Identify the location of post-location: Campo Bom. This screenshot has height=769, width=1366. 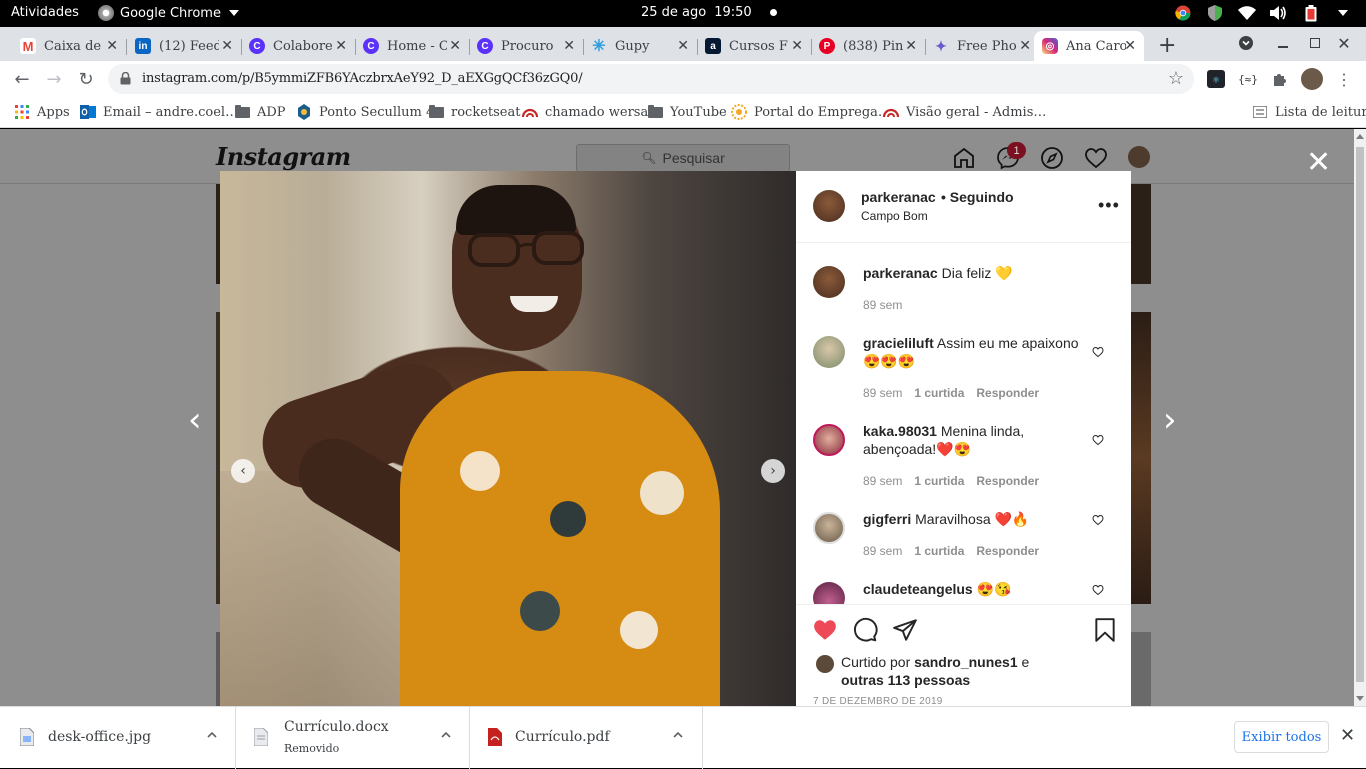
(894, 216).